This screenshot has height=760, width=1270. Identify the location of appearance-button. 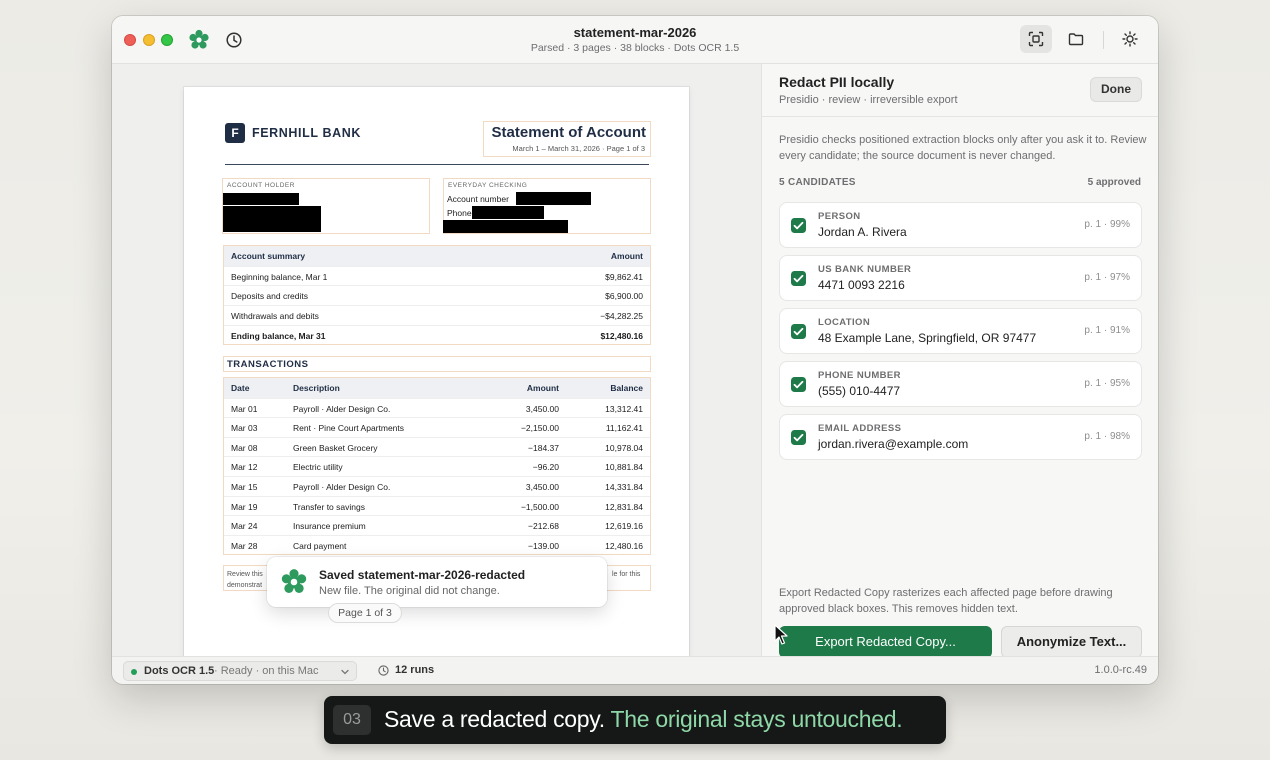
(1130, 39).